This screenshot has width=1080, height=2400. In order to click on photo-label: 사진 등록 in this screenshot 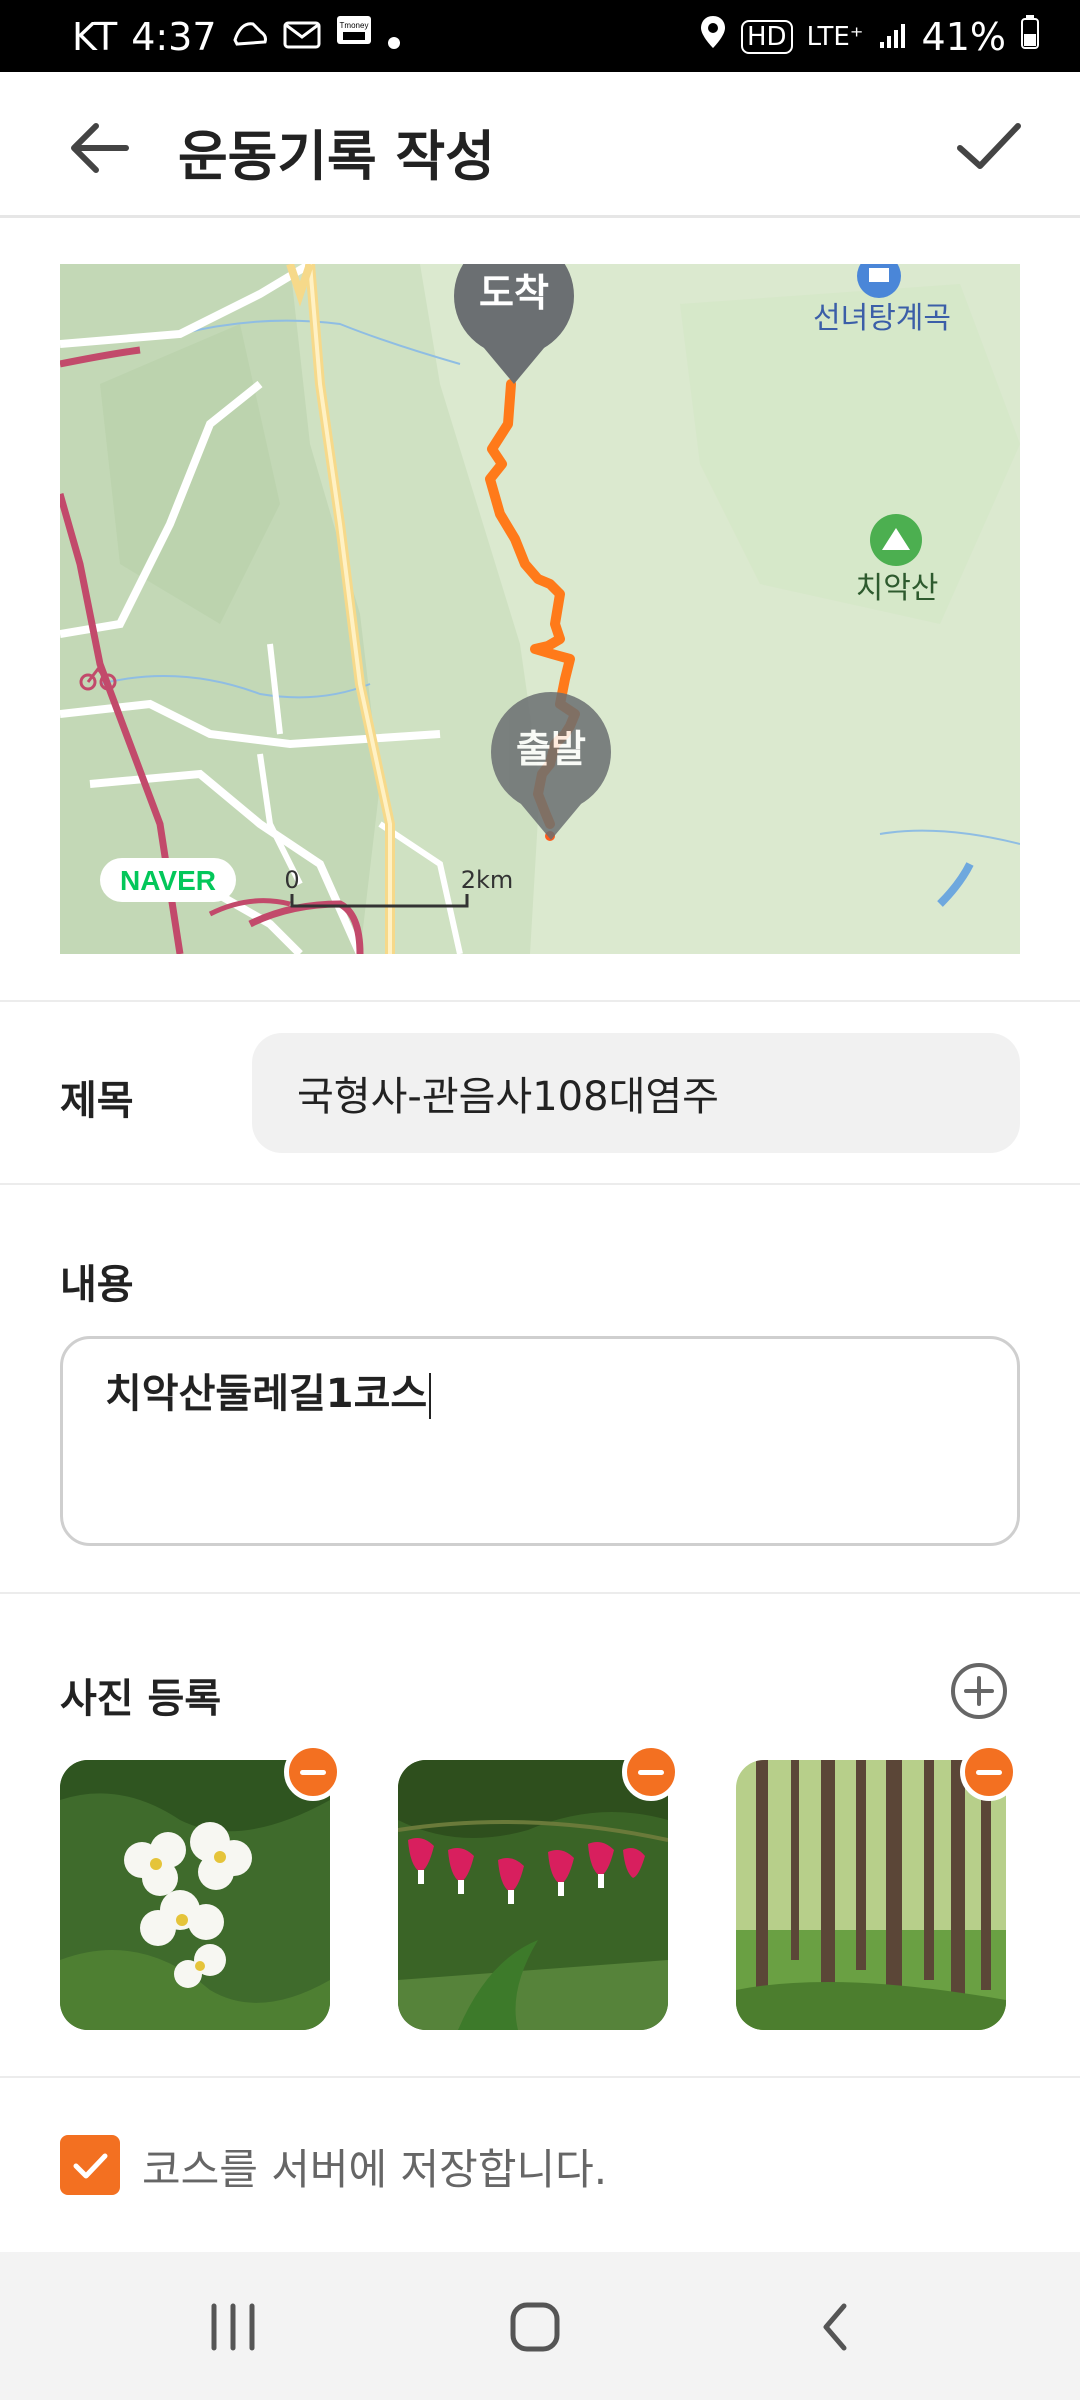, I will do `click(141, 1699)`.